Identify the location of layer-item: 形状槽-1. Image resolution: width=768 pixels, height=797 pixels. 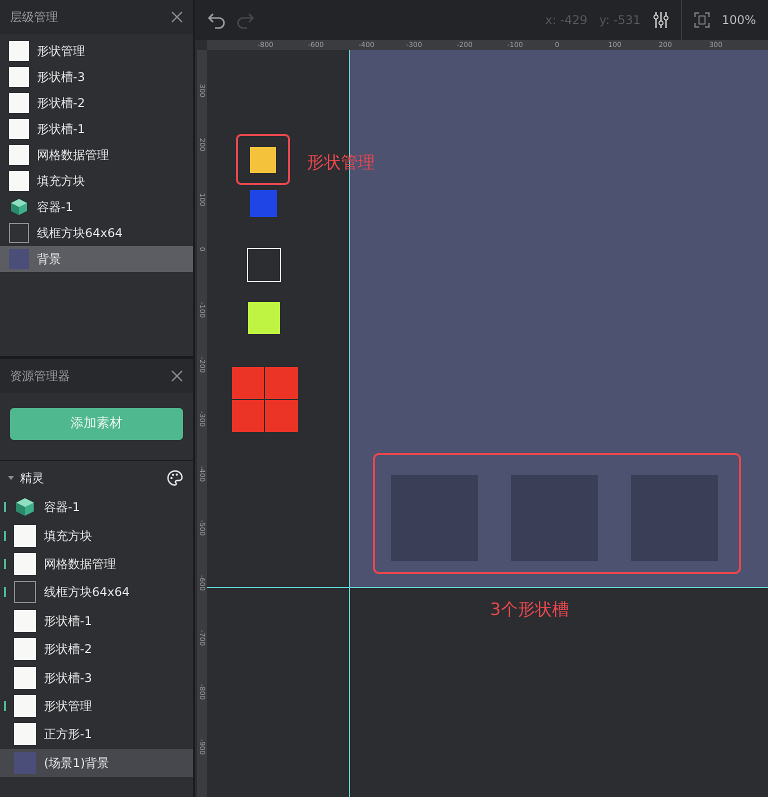
(96, 129).